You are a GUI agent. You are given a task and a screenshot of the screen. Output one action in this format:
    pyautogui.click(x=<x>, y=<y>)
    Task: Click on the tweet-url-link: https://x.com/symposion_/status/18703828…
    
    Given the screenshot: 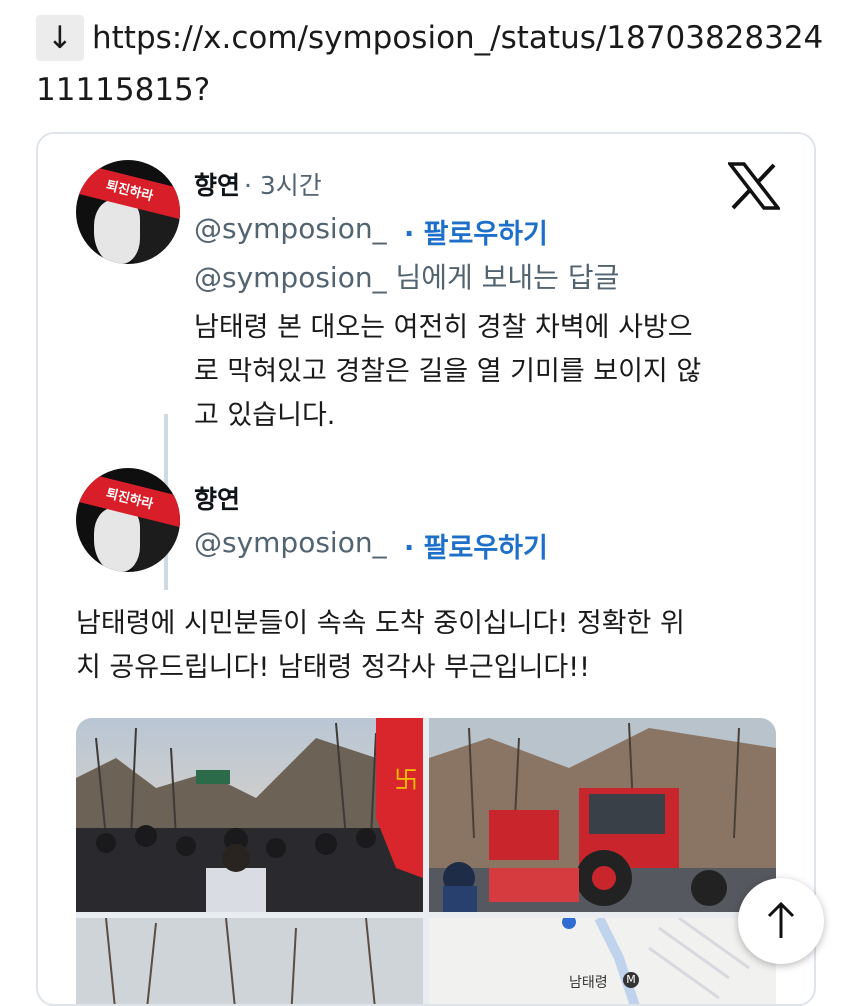 What is the action you would take?
    pyautogui.click(x=429, y=64)
    